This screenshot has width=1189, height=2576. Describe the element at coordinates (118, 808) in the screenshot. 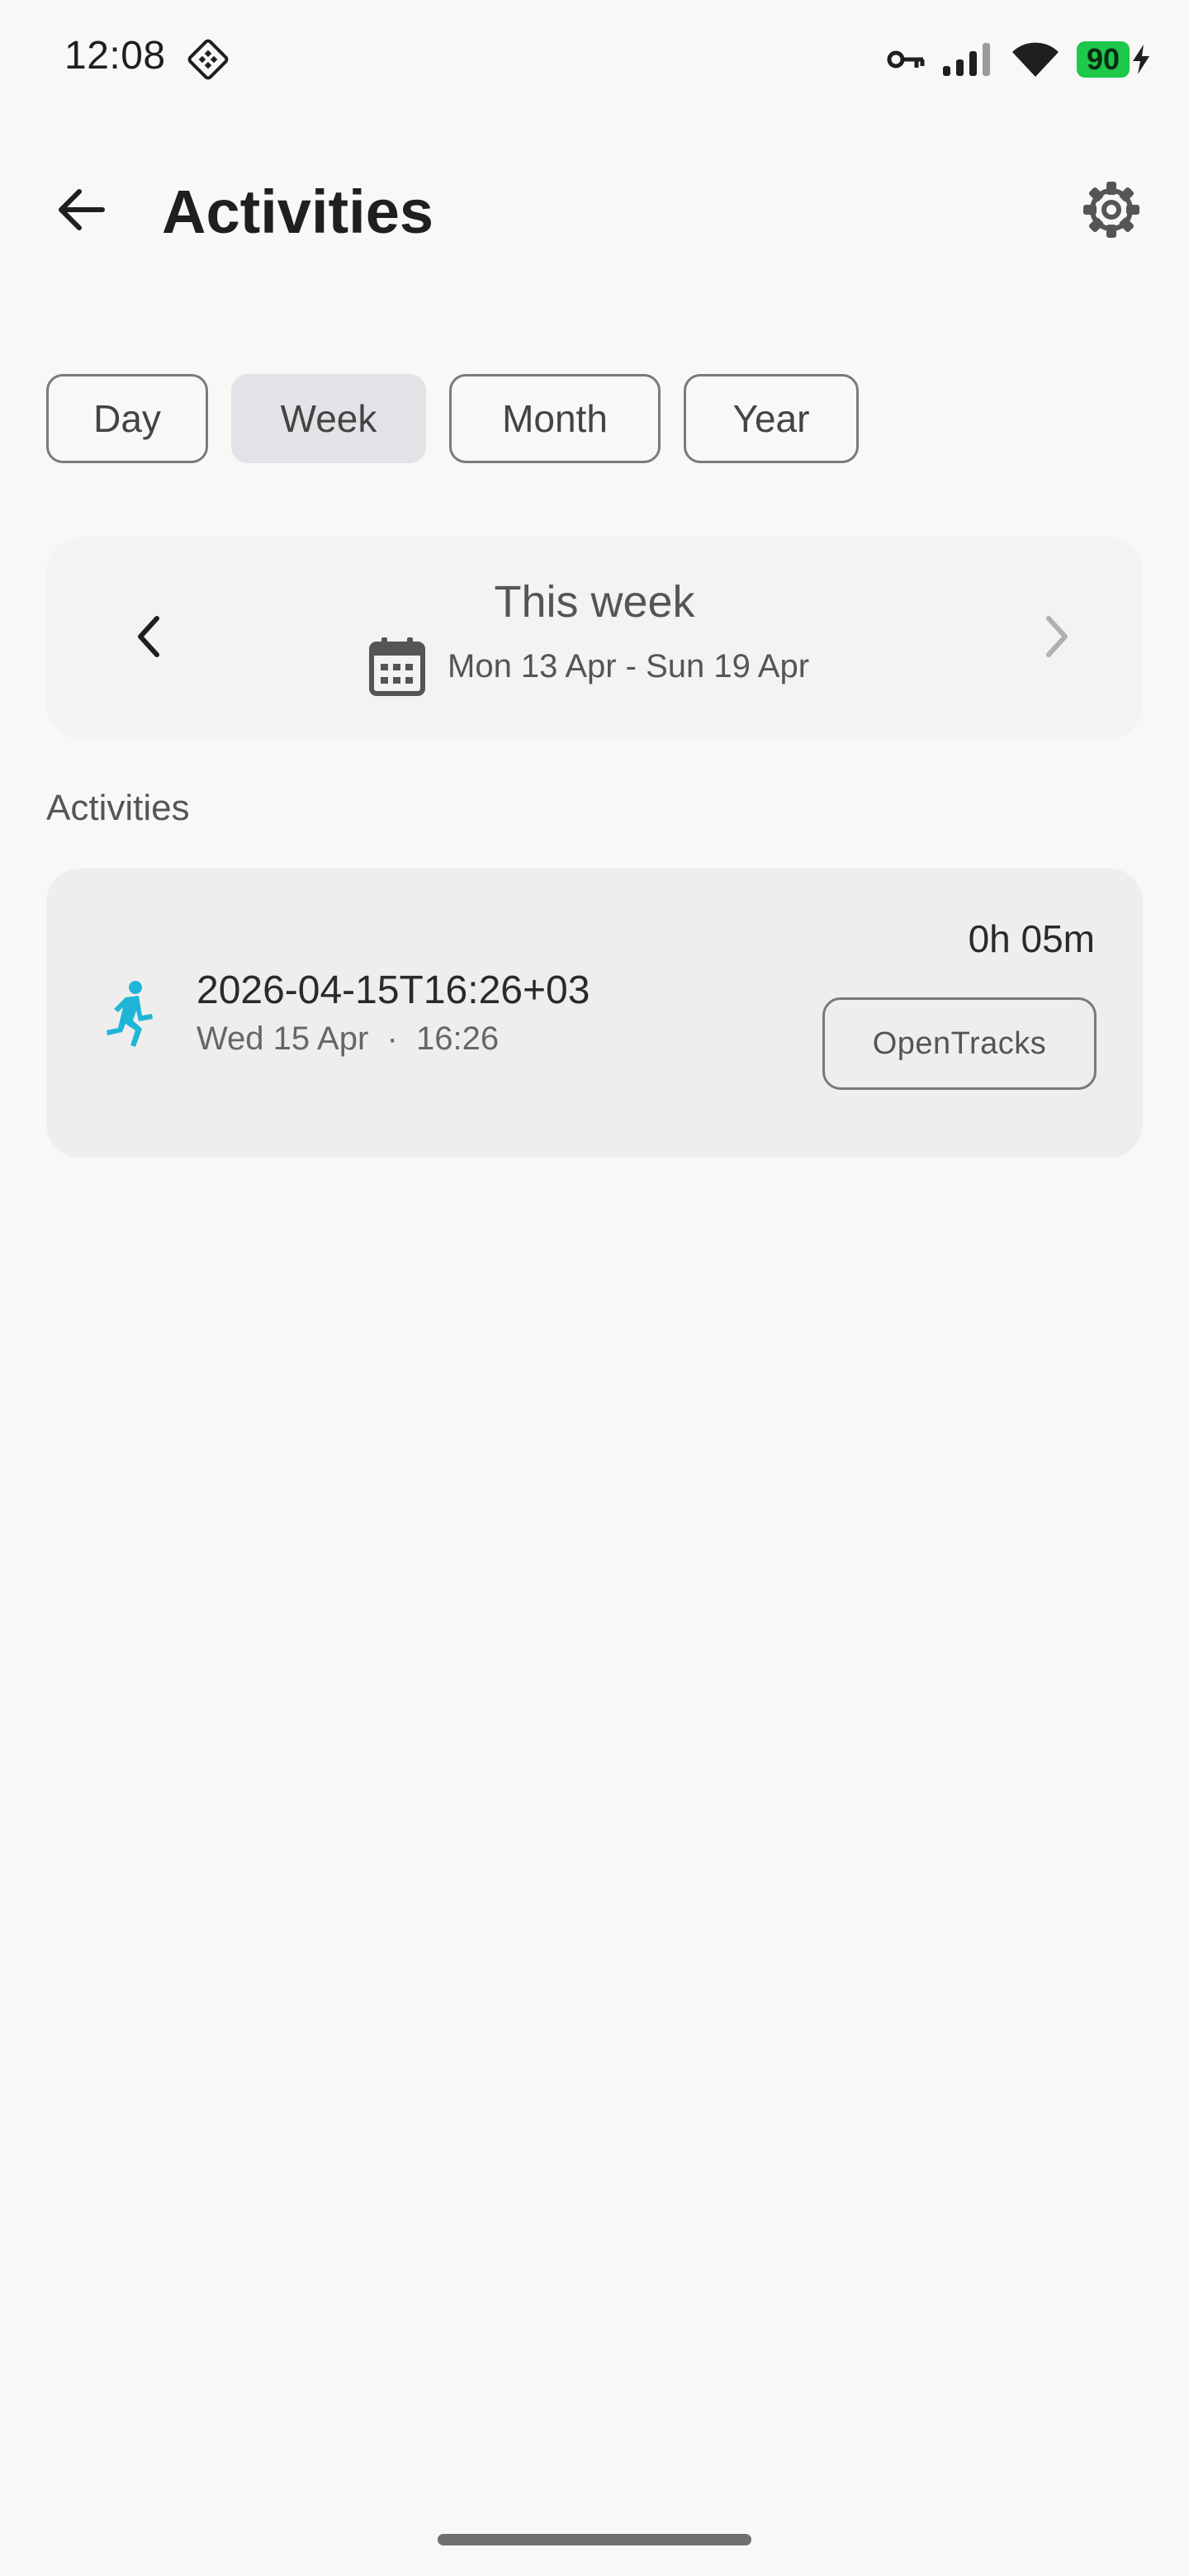

I see `section-heading: Activities` at that location.